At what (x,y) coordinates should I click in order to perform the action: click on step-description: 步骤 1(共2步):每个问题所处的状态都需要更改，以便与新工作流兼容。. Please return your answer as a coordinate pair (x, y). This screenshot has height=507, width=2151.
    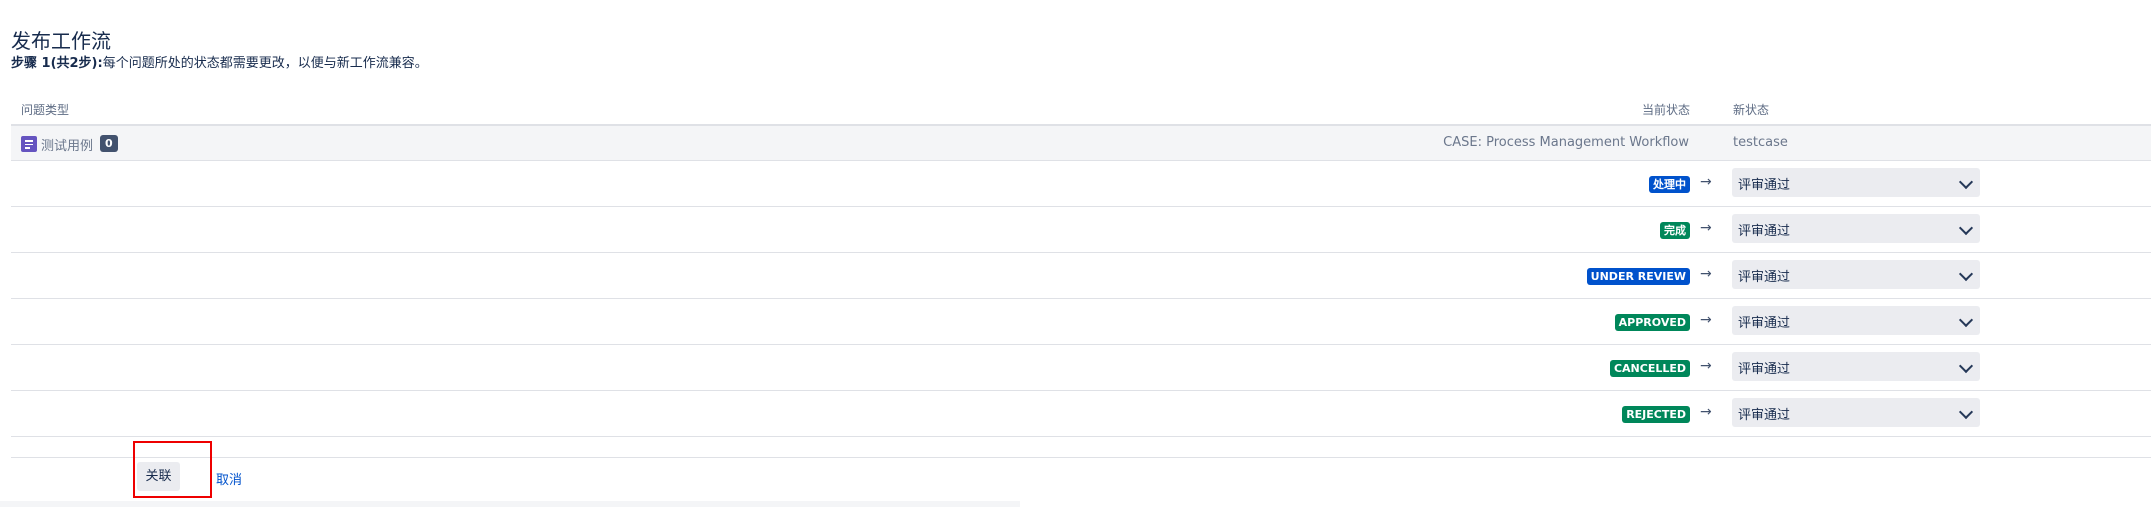
    Looking at the image, I should click on (219, 61).